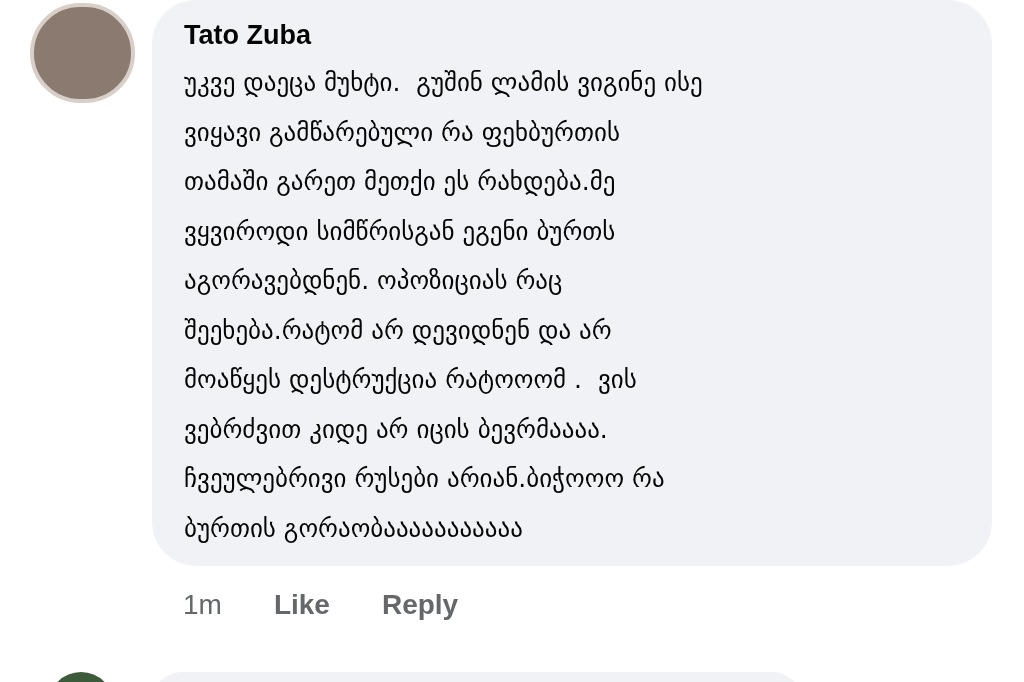  What do you see at coordinates (202, 605) in the screenshot?
I see `timestamp: 1m` at bounding box center [202, 605].